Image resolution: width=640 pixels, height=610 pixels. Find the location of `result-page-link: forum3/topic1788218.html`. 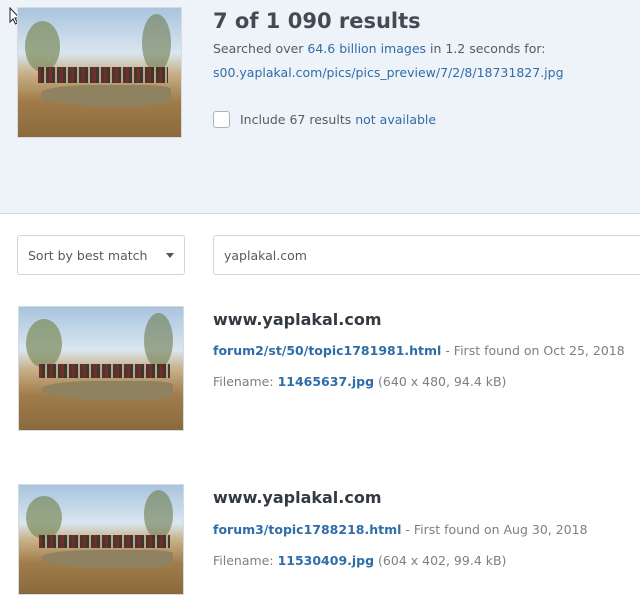

result-page-link: forum3/topic1788218.html is located at coordinates (307, 529).